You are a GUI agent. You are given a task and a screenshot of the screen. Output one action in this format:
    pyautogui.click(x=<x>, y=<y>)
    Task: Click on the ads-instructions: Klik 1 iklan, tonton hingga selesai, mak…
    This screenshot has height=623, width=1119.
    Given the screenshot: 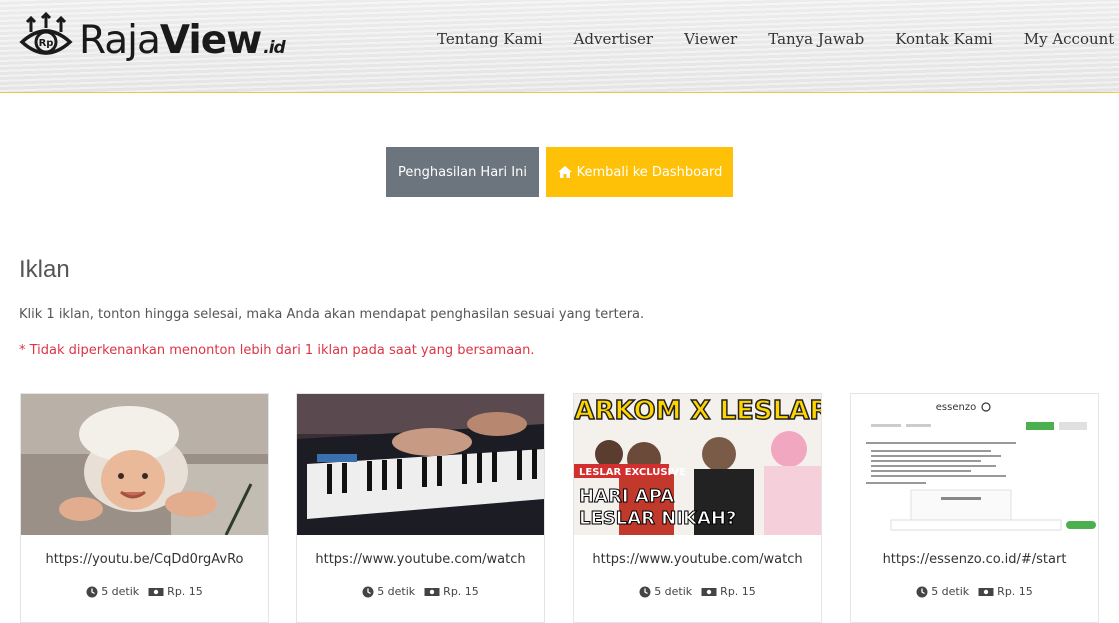 What is the action you would take?
    pyautogui.click(x=332, y=314)
    